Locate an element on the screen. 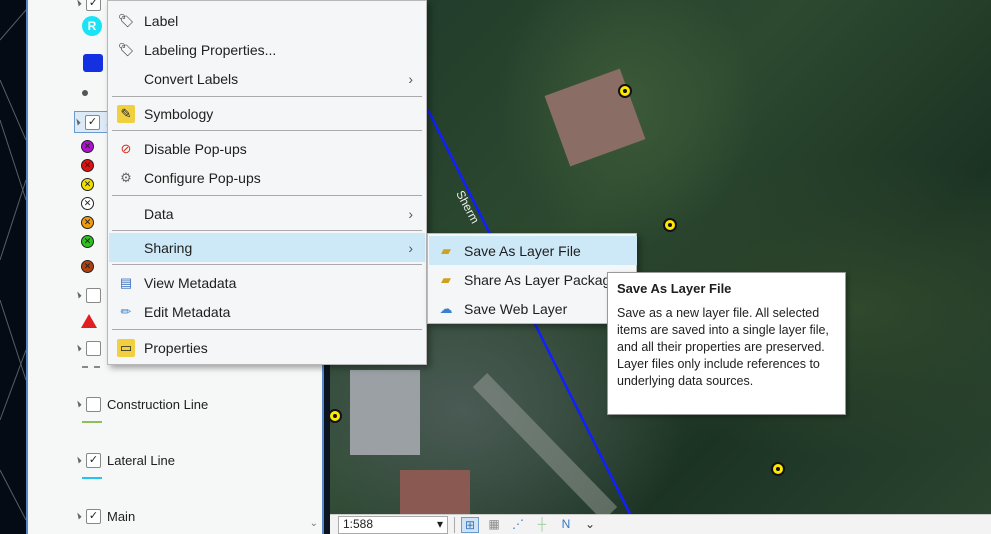 Image resolution: width=991 pixels, height=534 pixels. web-layer-icon: ☁ is located at coordinates (446, 308).